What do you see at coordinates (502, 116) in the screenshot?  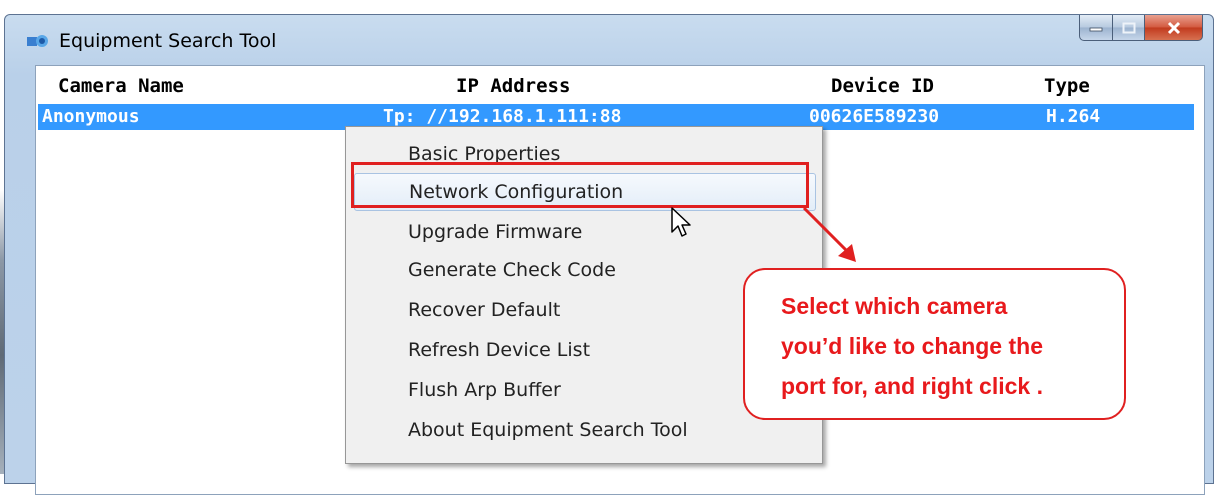 I see `cell-ip-address: Tp: //192.168.1.111:88` at bounding box center [502, 116].